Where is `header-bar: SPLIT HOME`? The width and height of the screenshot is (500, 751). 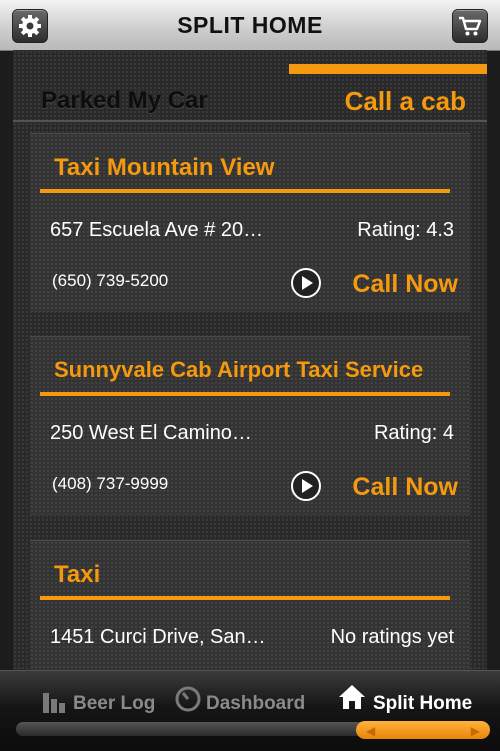
header-bar: SPLIT HOME is located at coordinates (250, 25).